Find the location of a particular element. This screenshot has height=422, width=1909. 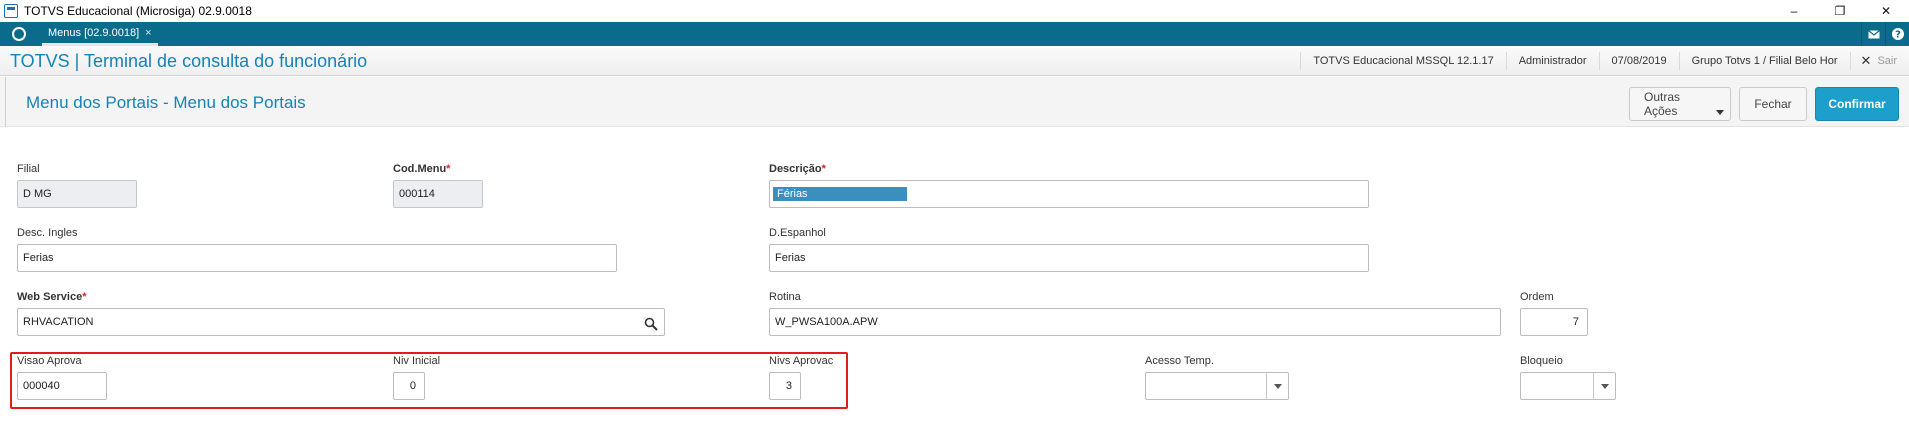

field-cod-menu: Cod.Menu* 000114 is located at coordinates (438, 185).